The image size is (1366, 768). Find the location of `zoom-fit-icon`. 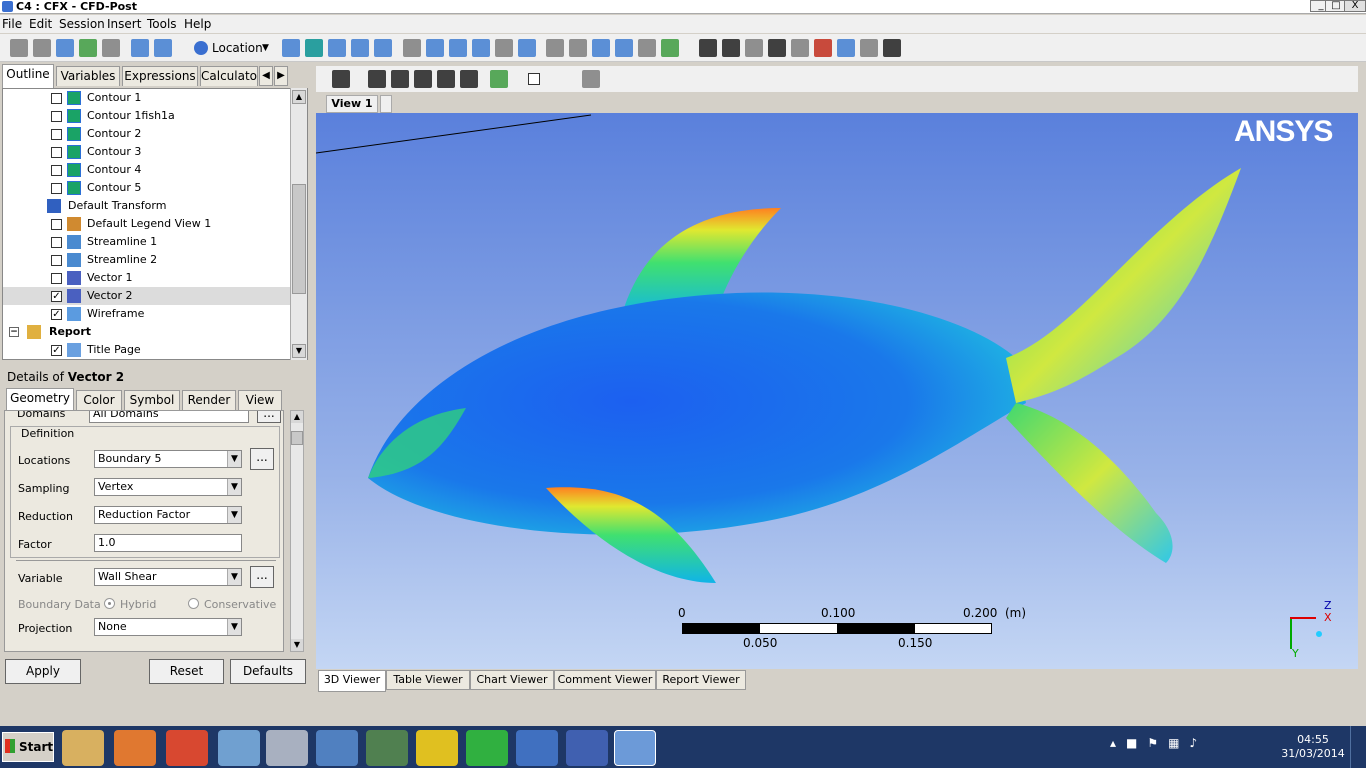

zoom-fit-icon is located at coordinates (469, 79).